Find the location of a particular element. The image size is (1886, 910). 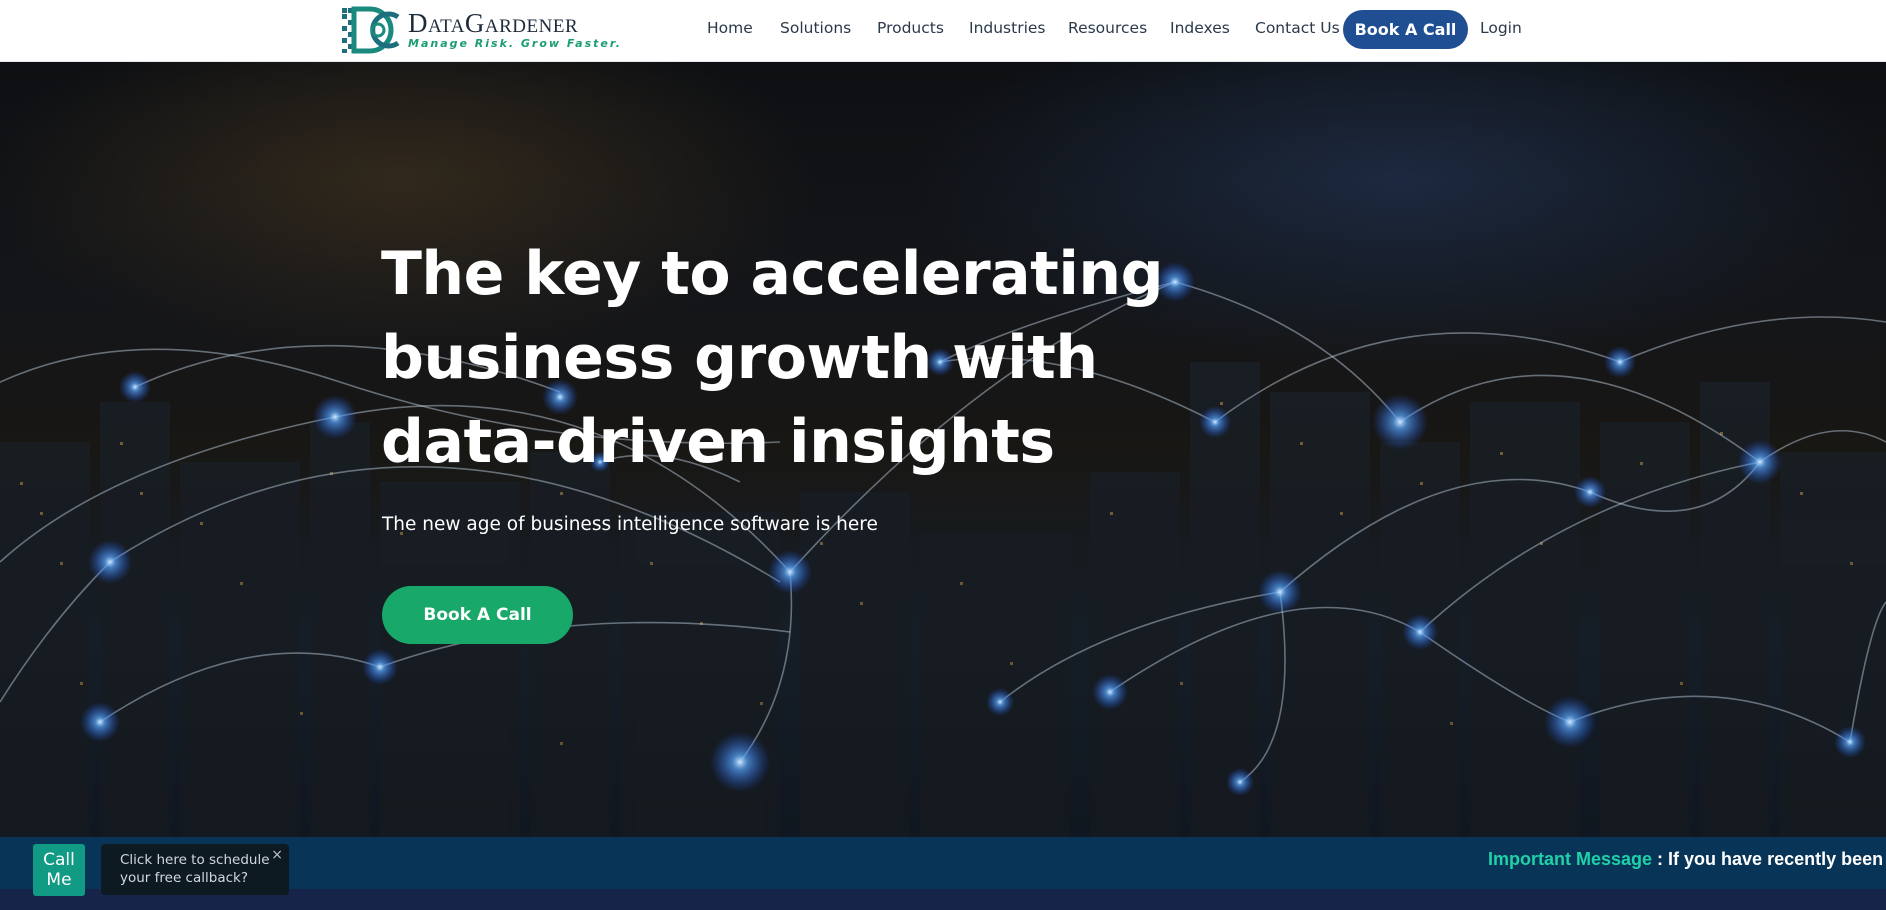

nav-login: Login is located at coordinates (1501, 28).